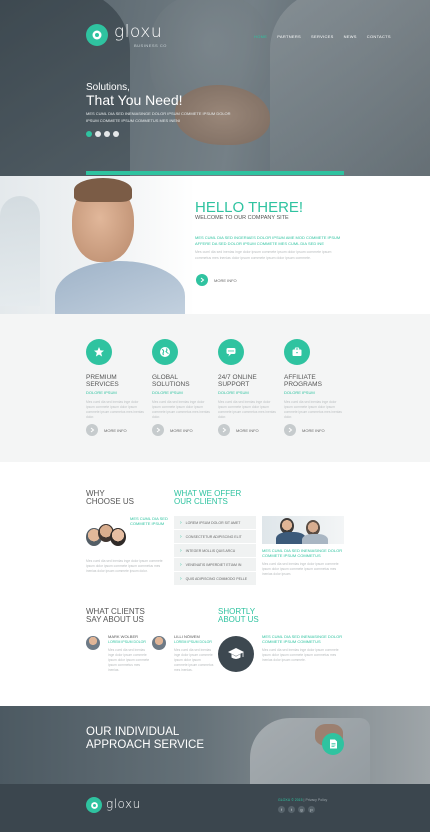  Describe the element at coordinates (102, 381) in the screenshot. I see `service-title: PREMIUM SERVICES` at that location.